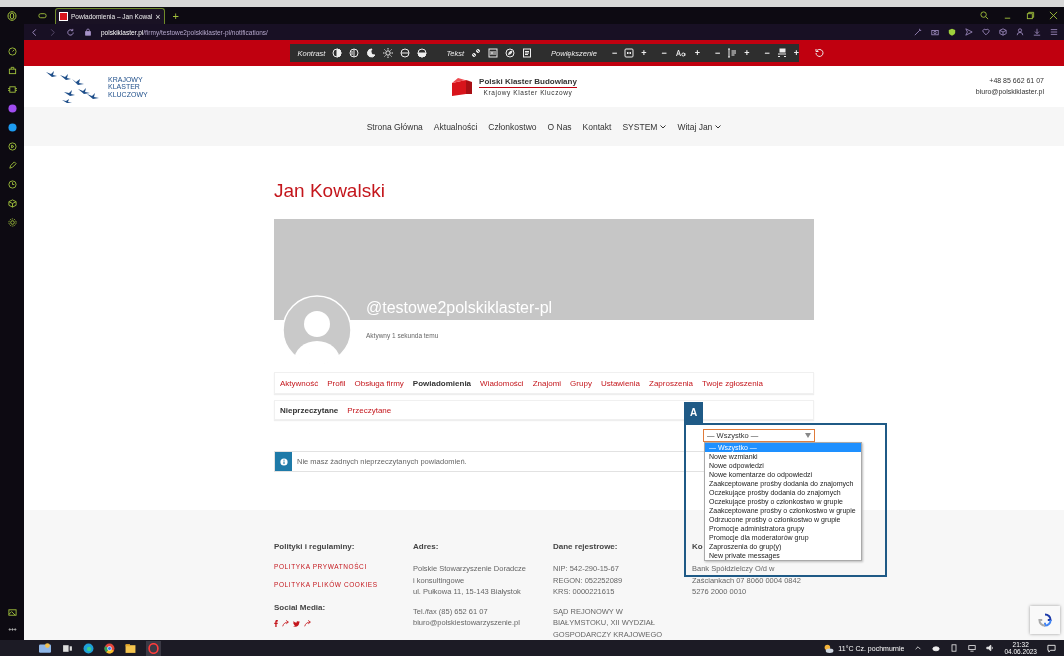  I want to click on nav-link: Kontakt, so click(597, 126).